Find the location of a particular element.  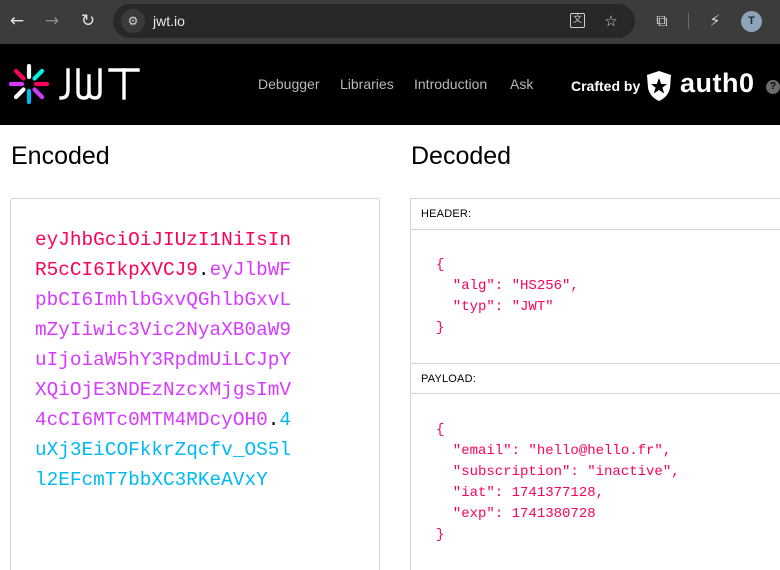

token-line: pbCI6ImhlbGxvQGhlbGxvL is located at coordinates (200, 300).